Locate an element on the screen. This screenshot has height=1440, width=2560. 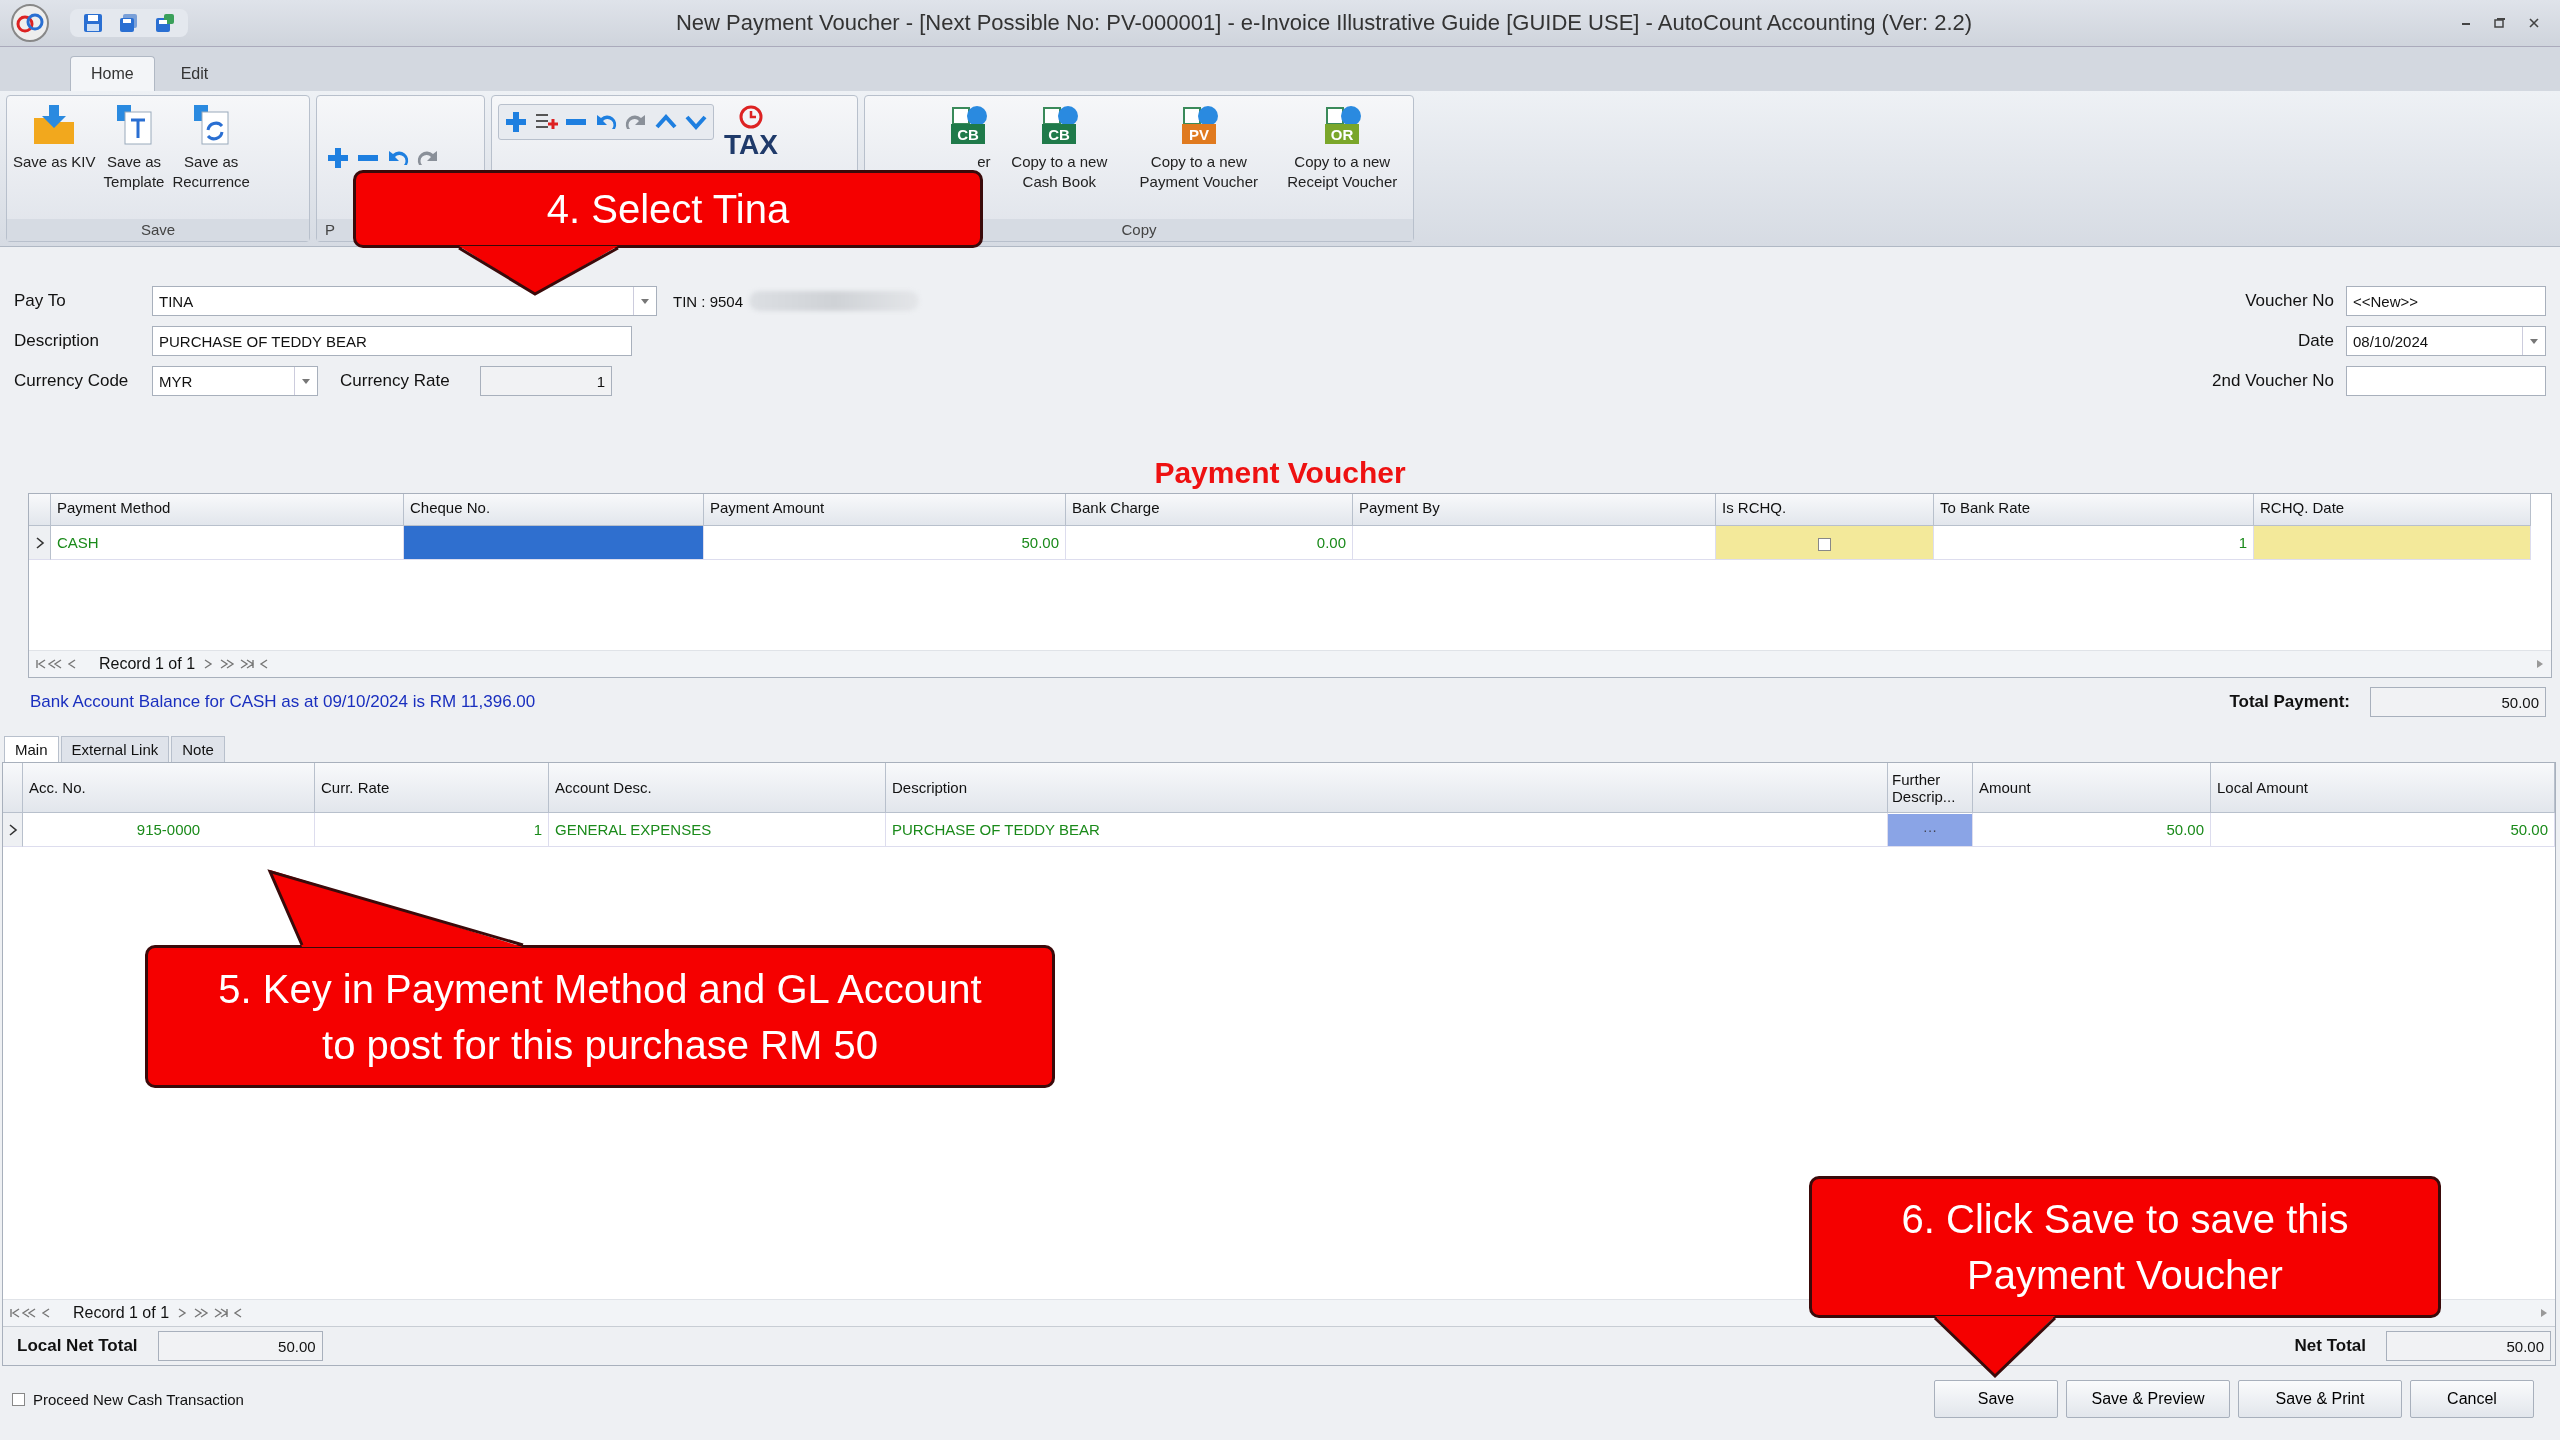
column-header: Amount is located at coordinates (2092, 788).